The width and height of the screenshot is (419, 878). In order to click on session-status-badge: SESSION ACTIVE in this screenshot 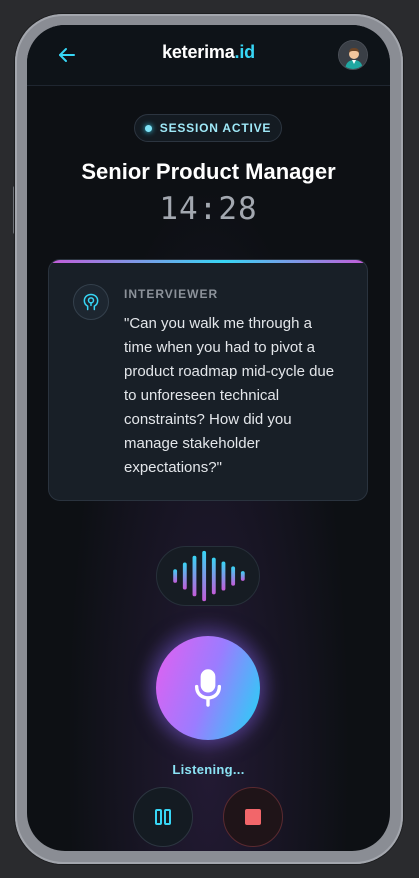, I will do `click(208, 128)`.